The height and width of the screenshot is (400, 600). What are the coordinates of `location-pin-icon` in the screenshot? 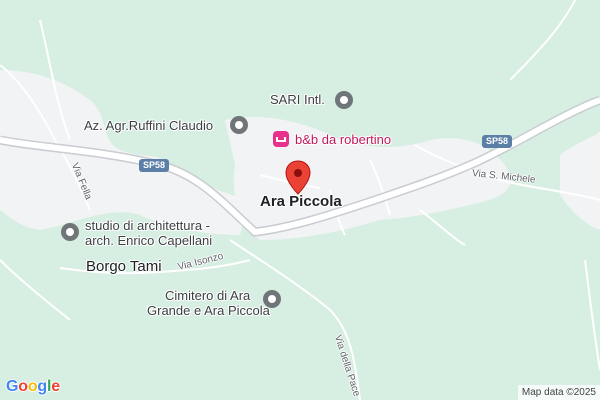 It's located at (298, 178).